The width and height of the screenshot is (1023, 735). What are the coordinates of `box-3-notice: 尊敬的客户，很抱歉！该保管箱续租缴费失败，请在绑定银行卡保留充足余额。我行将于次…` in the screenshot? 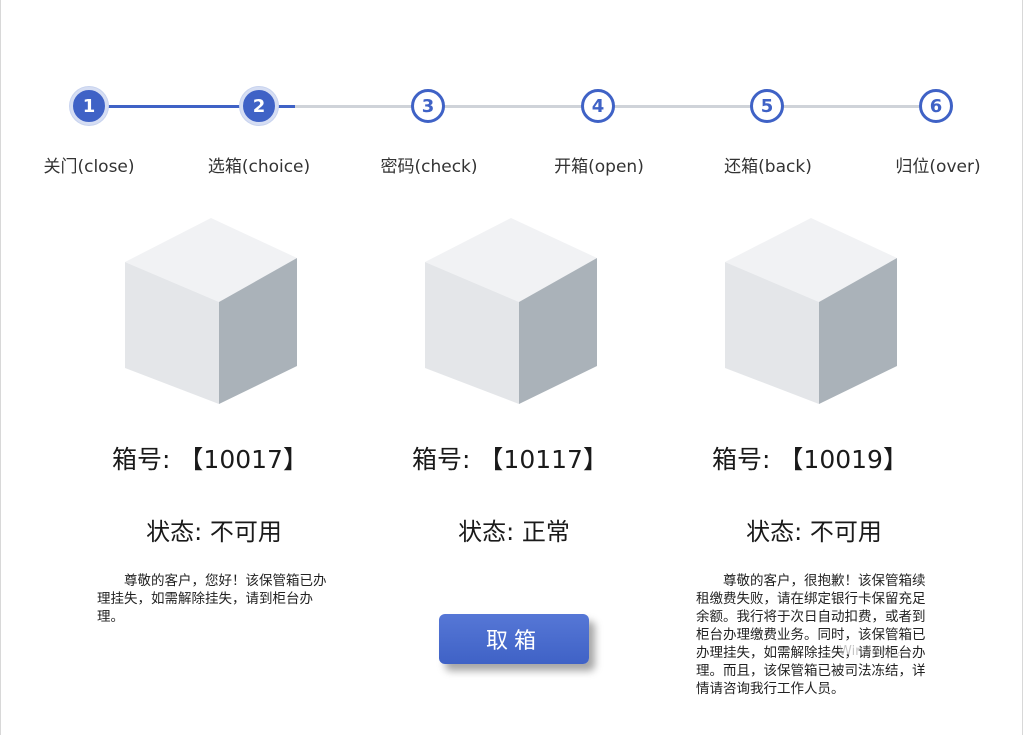 It's located at (811, 635).